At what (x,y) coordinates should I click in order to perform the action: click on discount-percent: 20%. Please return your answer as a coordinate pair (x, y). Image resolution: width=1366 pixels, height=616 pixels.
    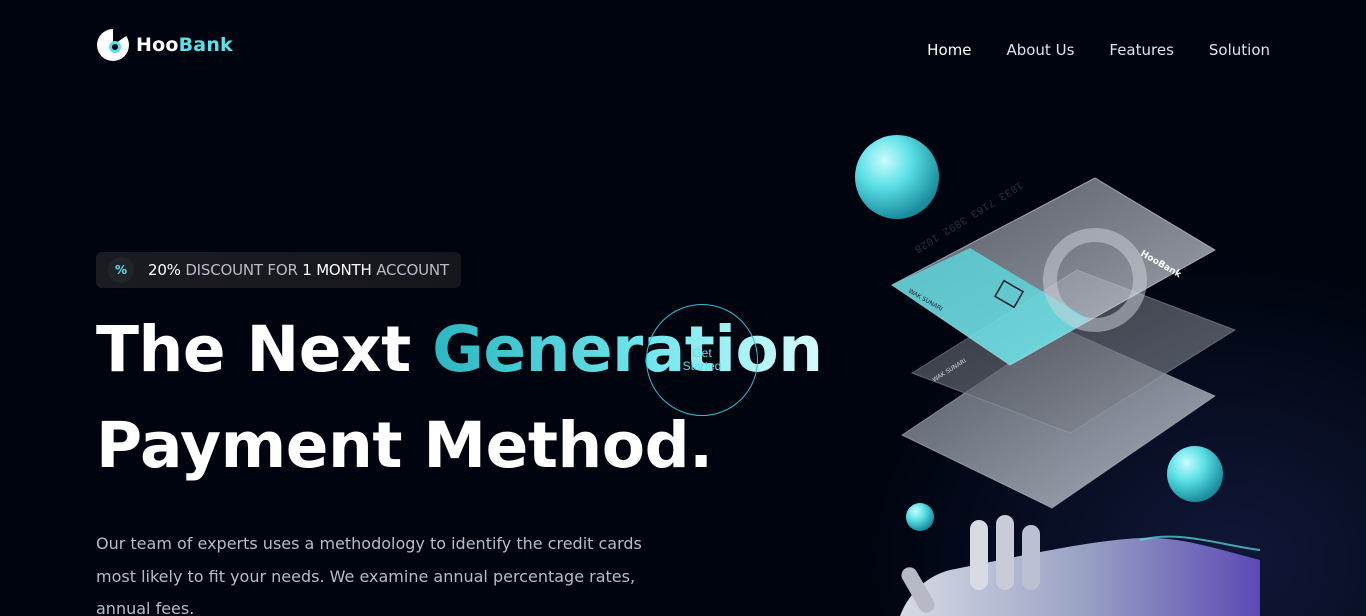
    Looking at the image, I should click on (164, 270).